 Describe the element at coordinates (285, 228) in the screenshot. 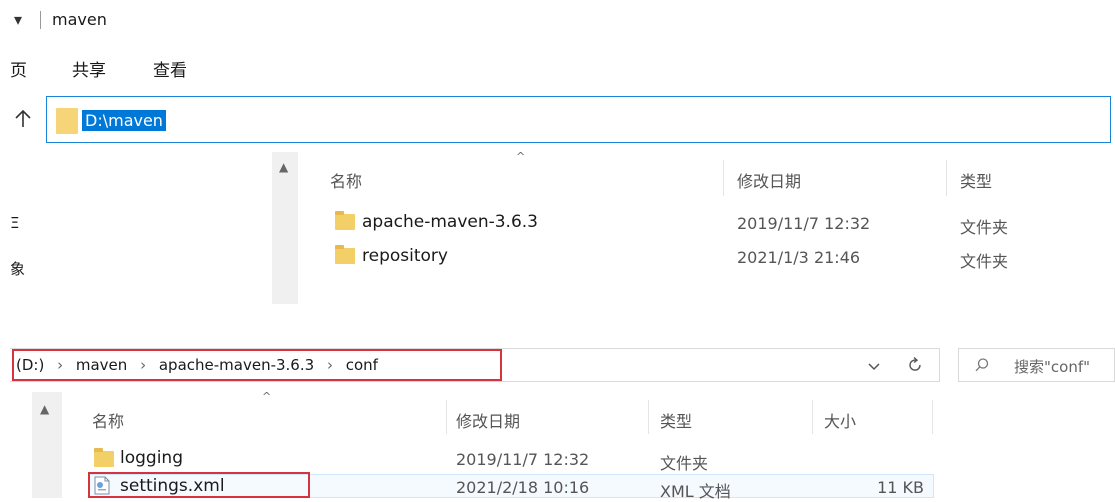

I see `nav-scrollbar` at that location.